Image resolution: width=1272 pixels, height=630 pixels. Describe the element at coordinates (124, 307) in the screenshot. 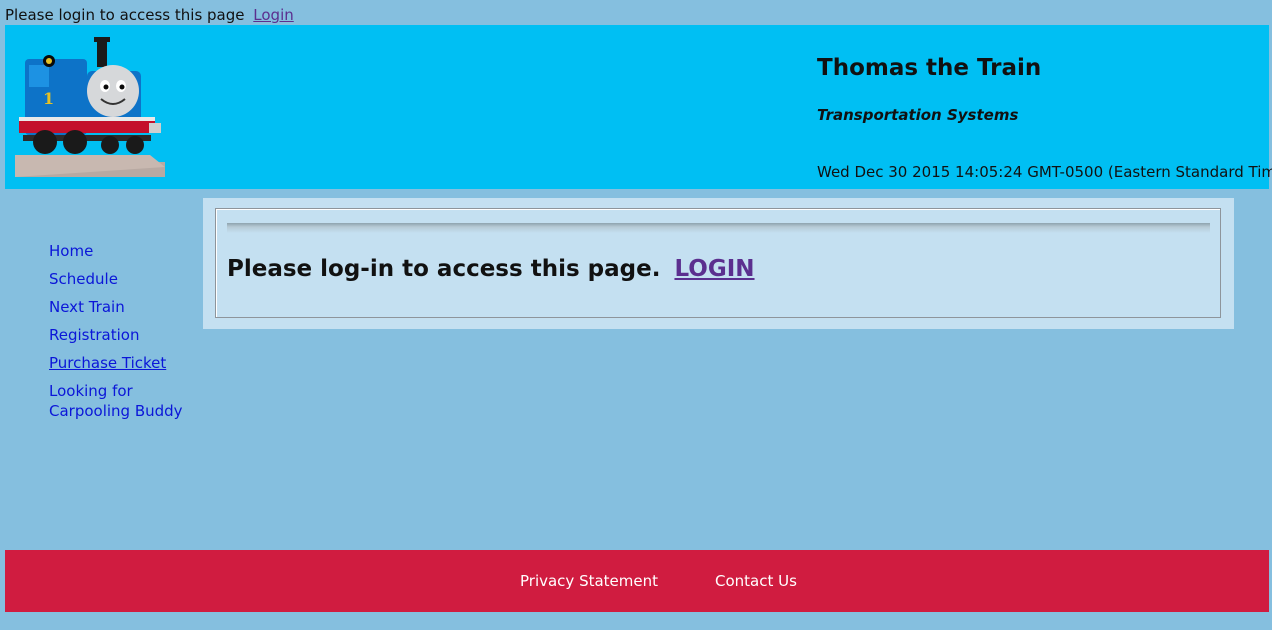

I see `sidebar-item-next-train: Next Train` at that location.